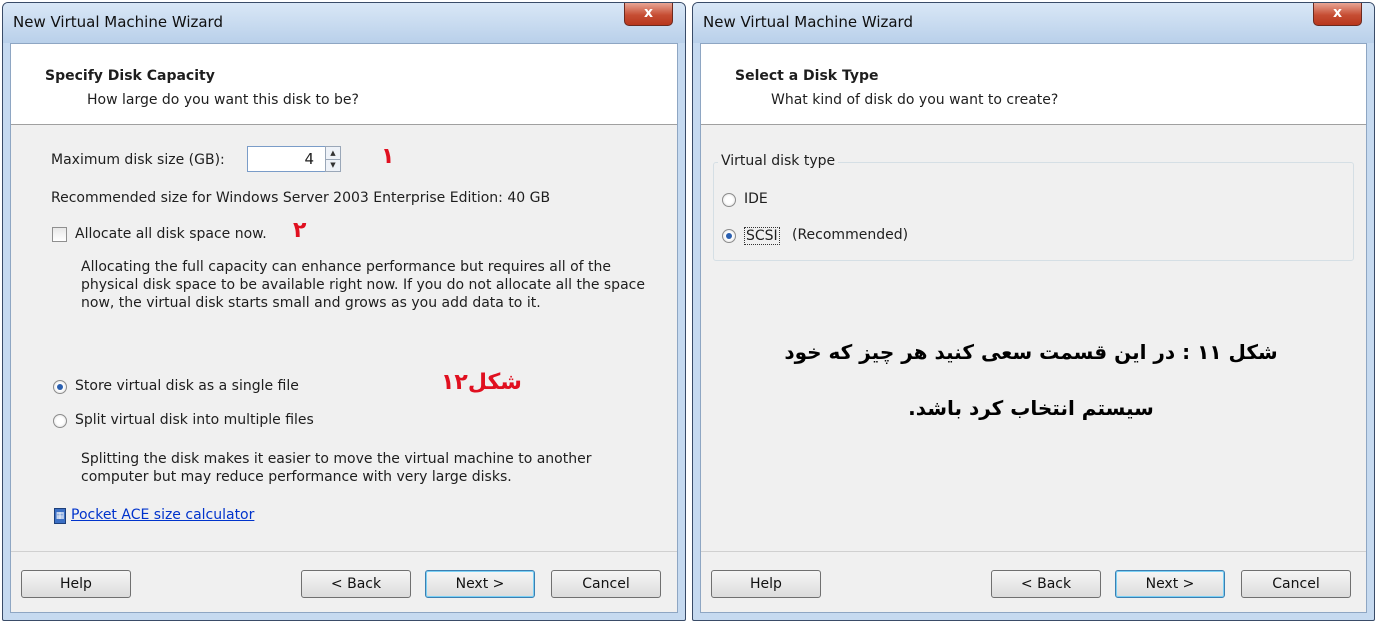  I want to click on max-disk-size-label: Maximum disk size (GB):, so click(138, 160).